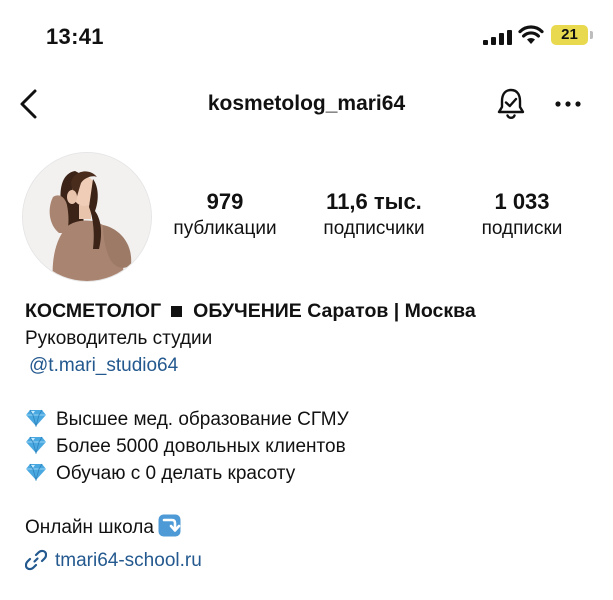 Image resolution: width=613 pixels, height=600 pixels. I want to click on following-count-label: подписки, so click(522, 228).